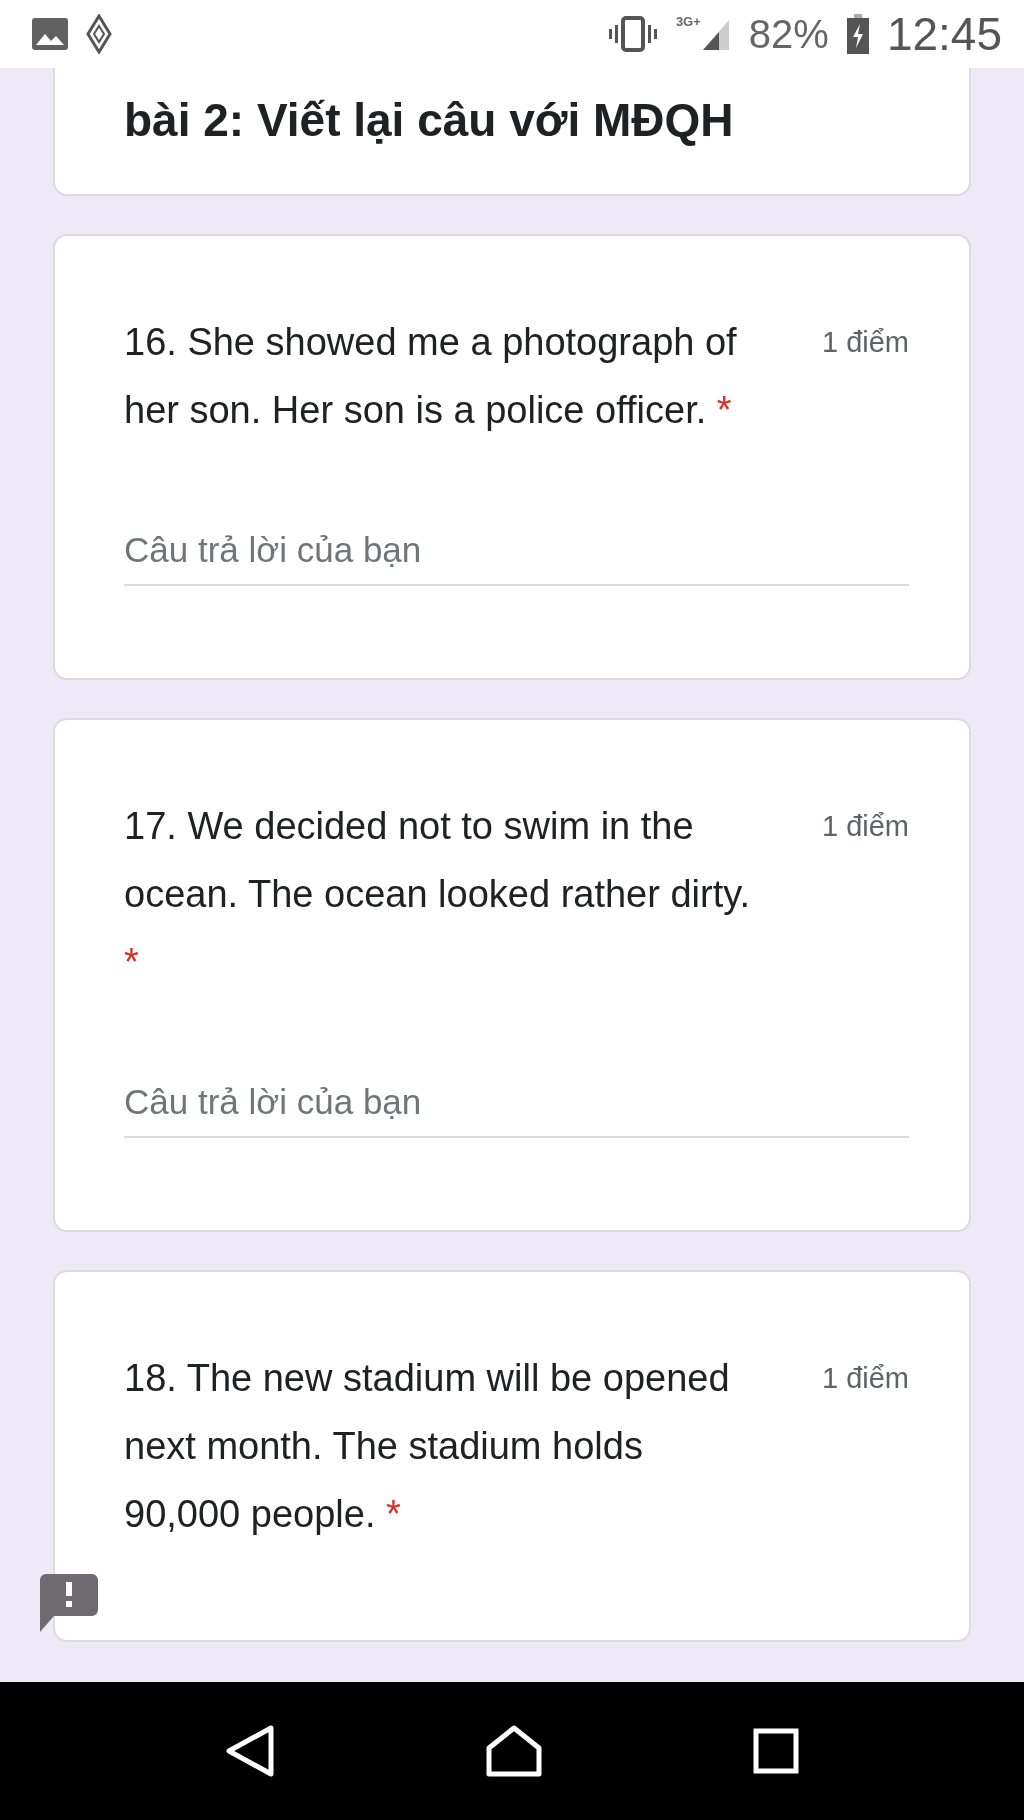  What do you see at coordinates (688, 21) in the screenshot?
I see `network-type: 3G+` at bounding box center [688, 21].